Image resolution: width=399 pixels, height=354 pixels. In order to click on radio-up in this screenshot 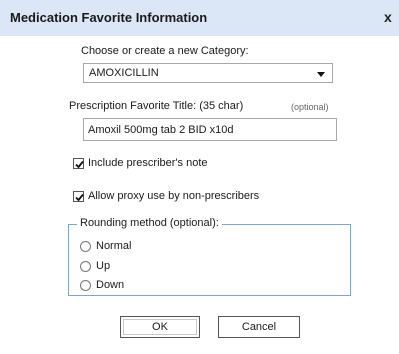, I will do `click(85, 266)`.